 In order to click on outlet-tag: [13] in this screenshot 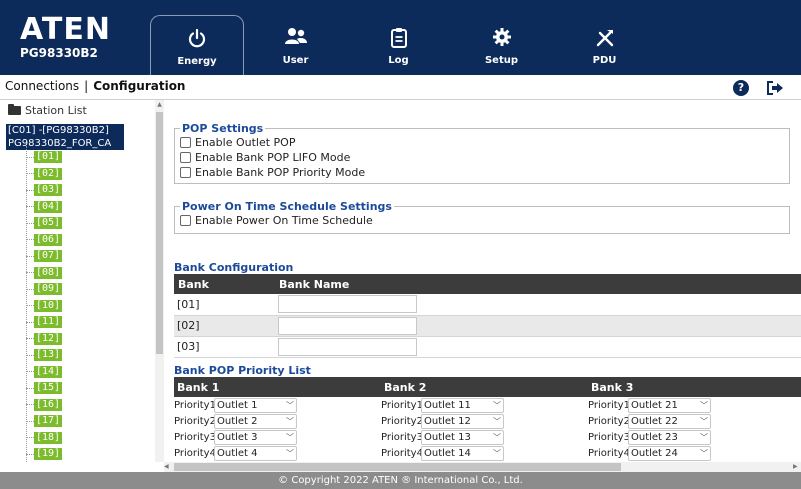, I will do `click(48, 355)`.